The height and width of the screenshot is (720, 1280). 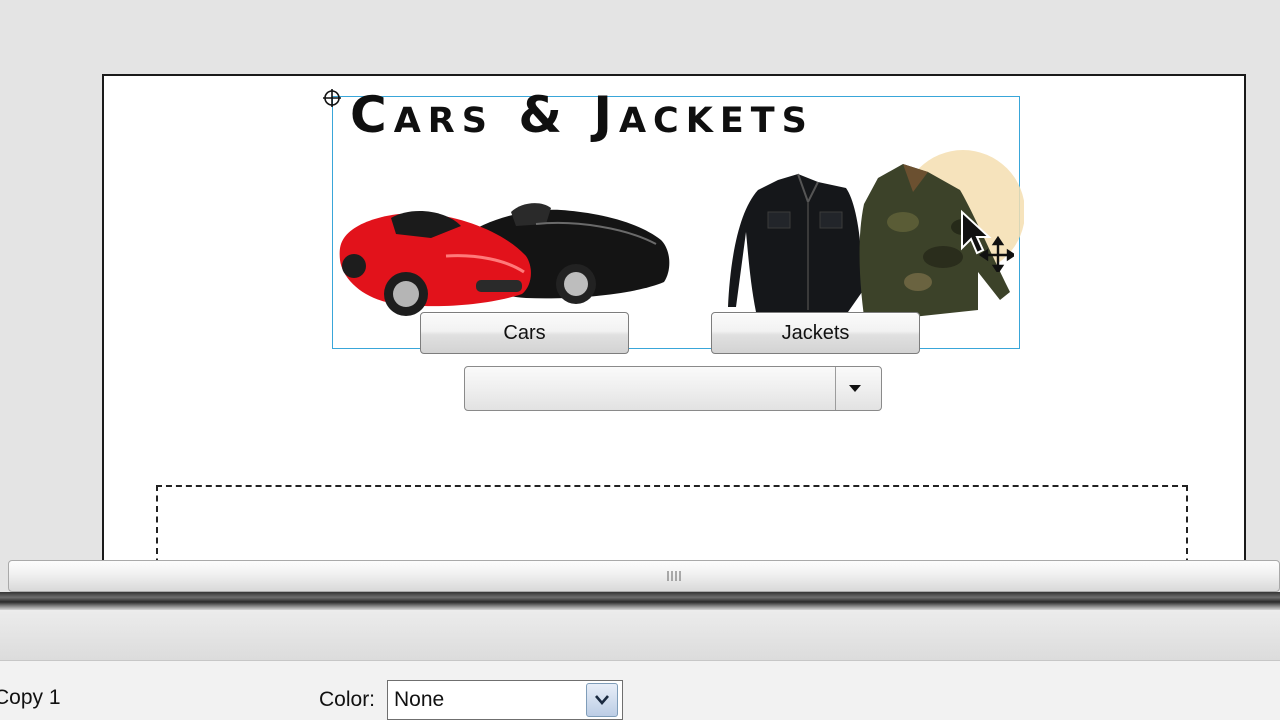 What do you see at coordinates (505, 700) in the screenshot?
I see `color-effect-select: None` at bounding box center [505, 700].